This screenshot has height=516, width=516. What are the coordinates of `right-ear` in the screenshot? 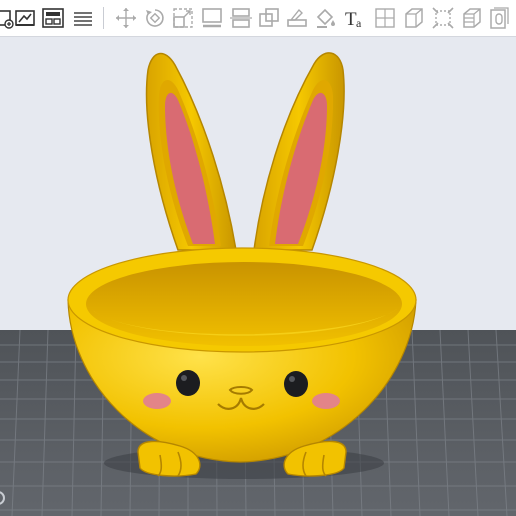 It's located at (299, 151).